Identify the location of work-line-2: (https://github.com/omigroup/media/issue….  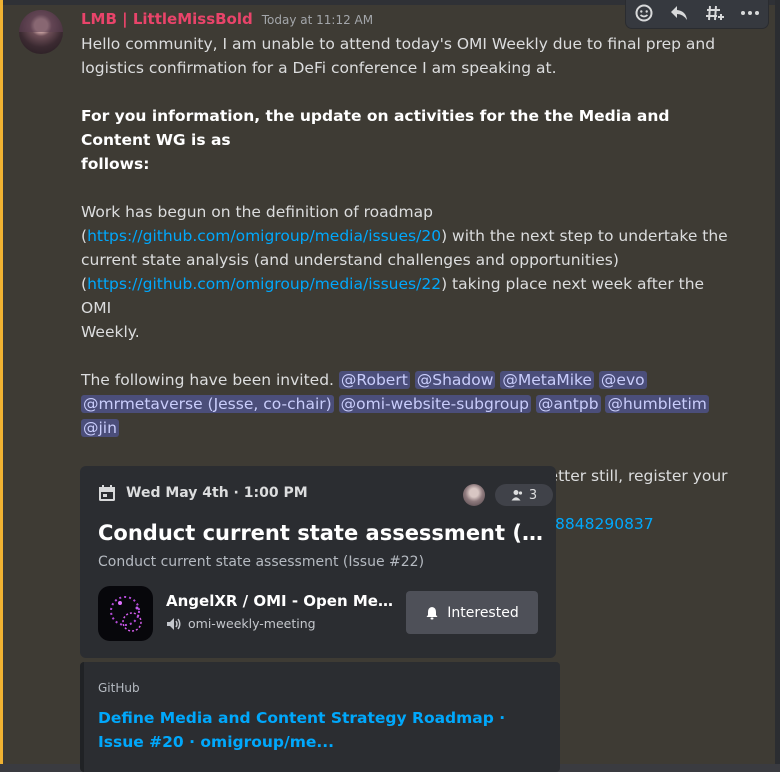
(404, 236).